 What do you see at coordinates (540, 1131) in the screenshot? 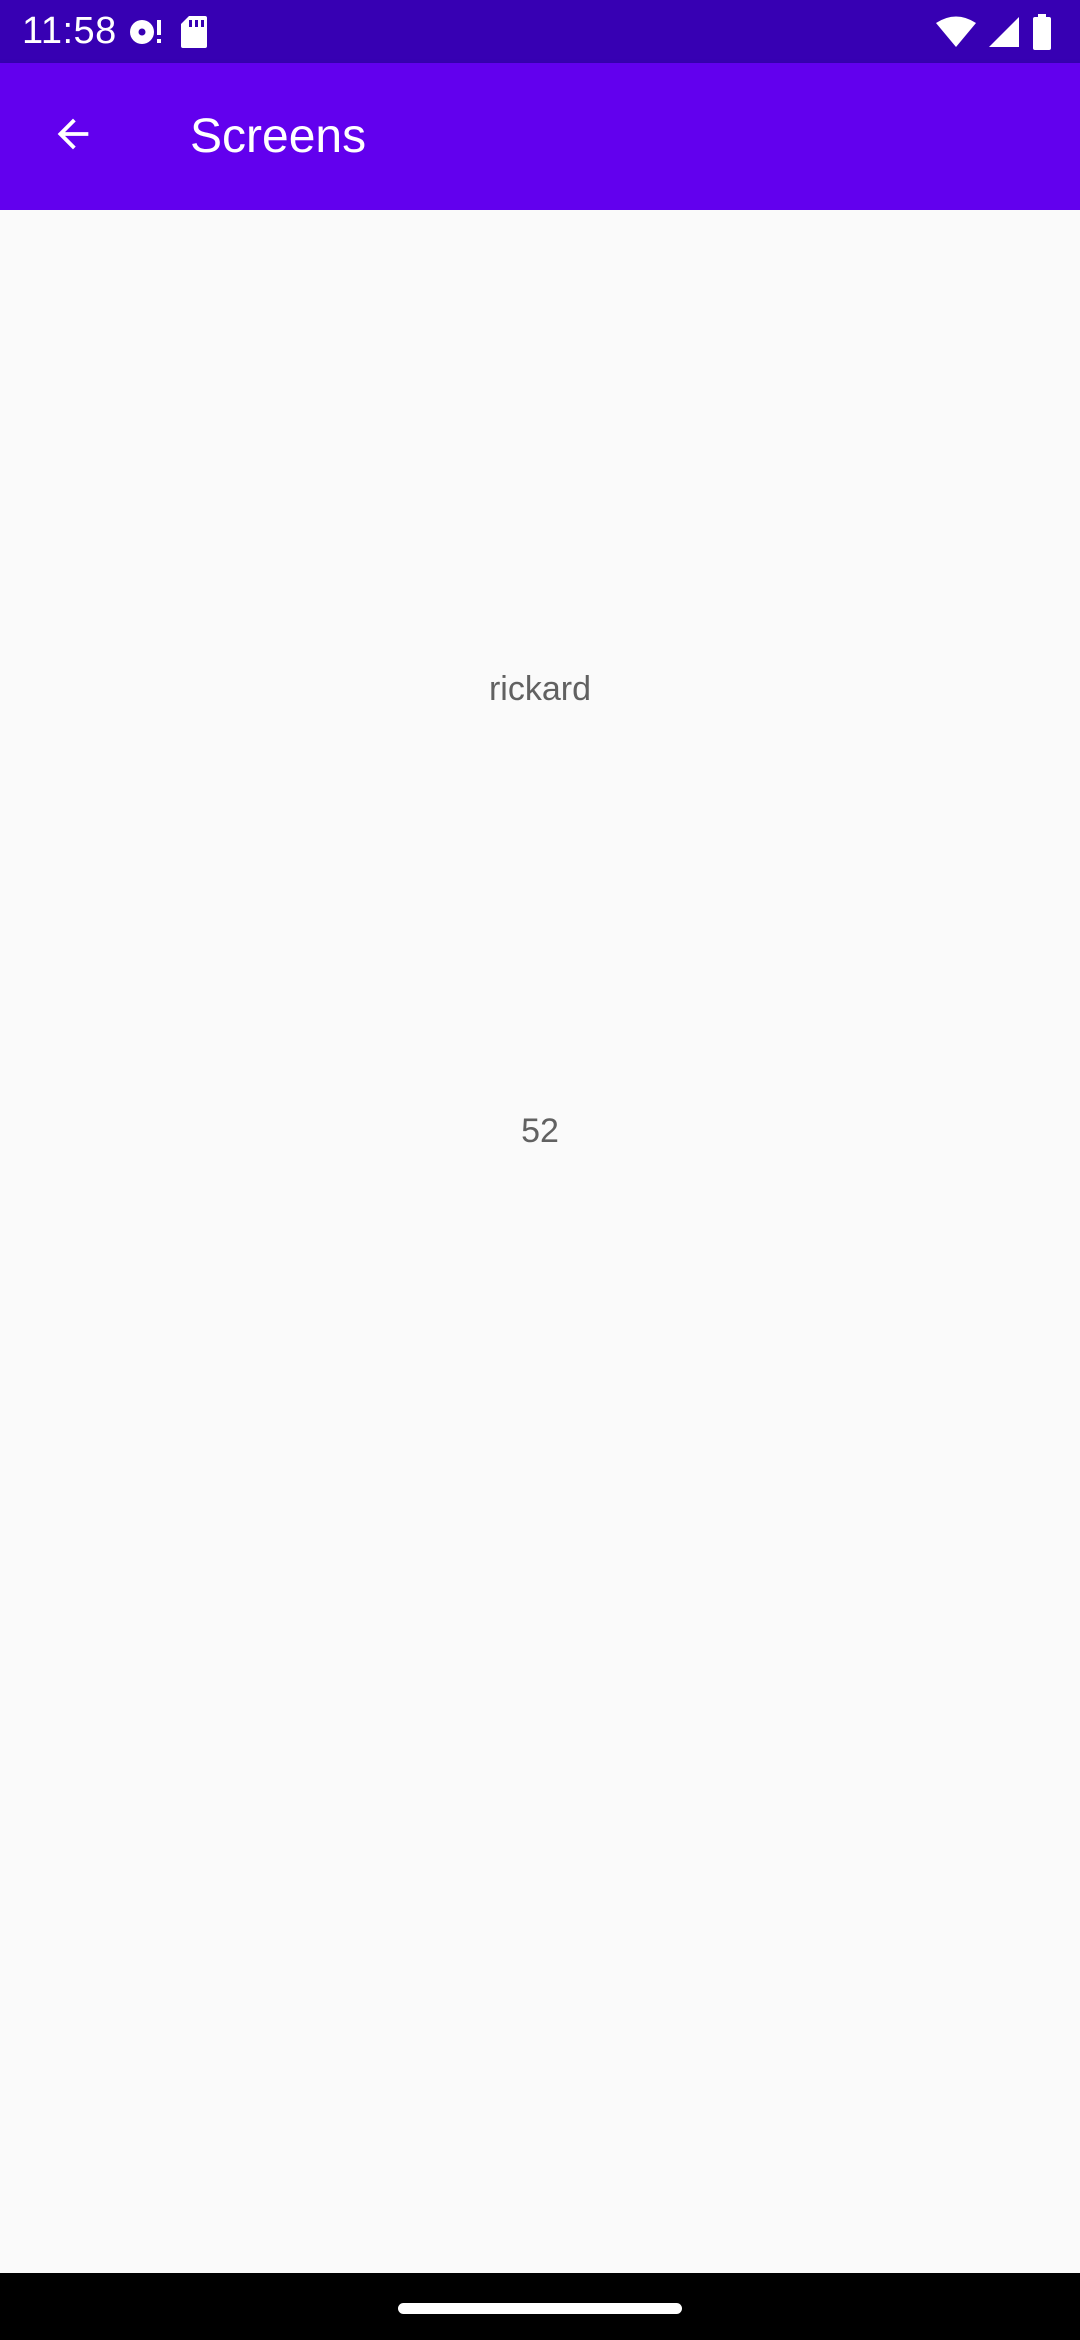
I see `number-text: 52` at bounding box center [540, 1131].